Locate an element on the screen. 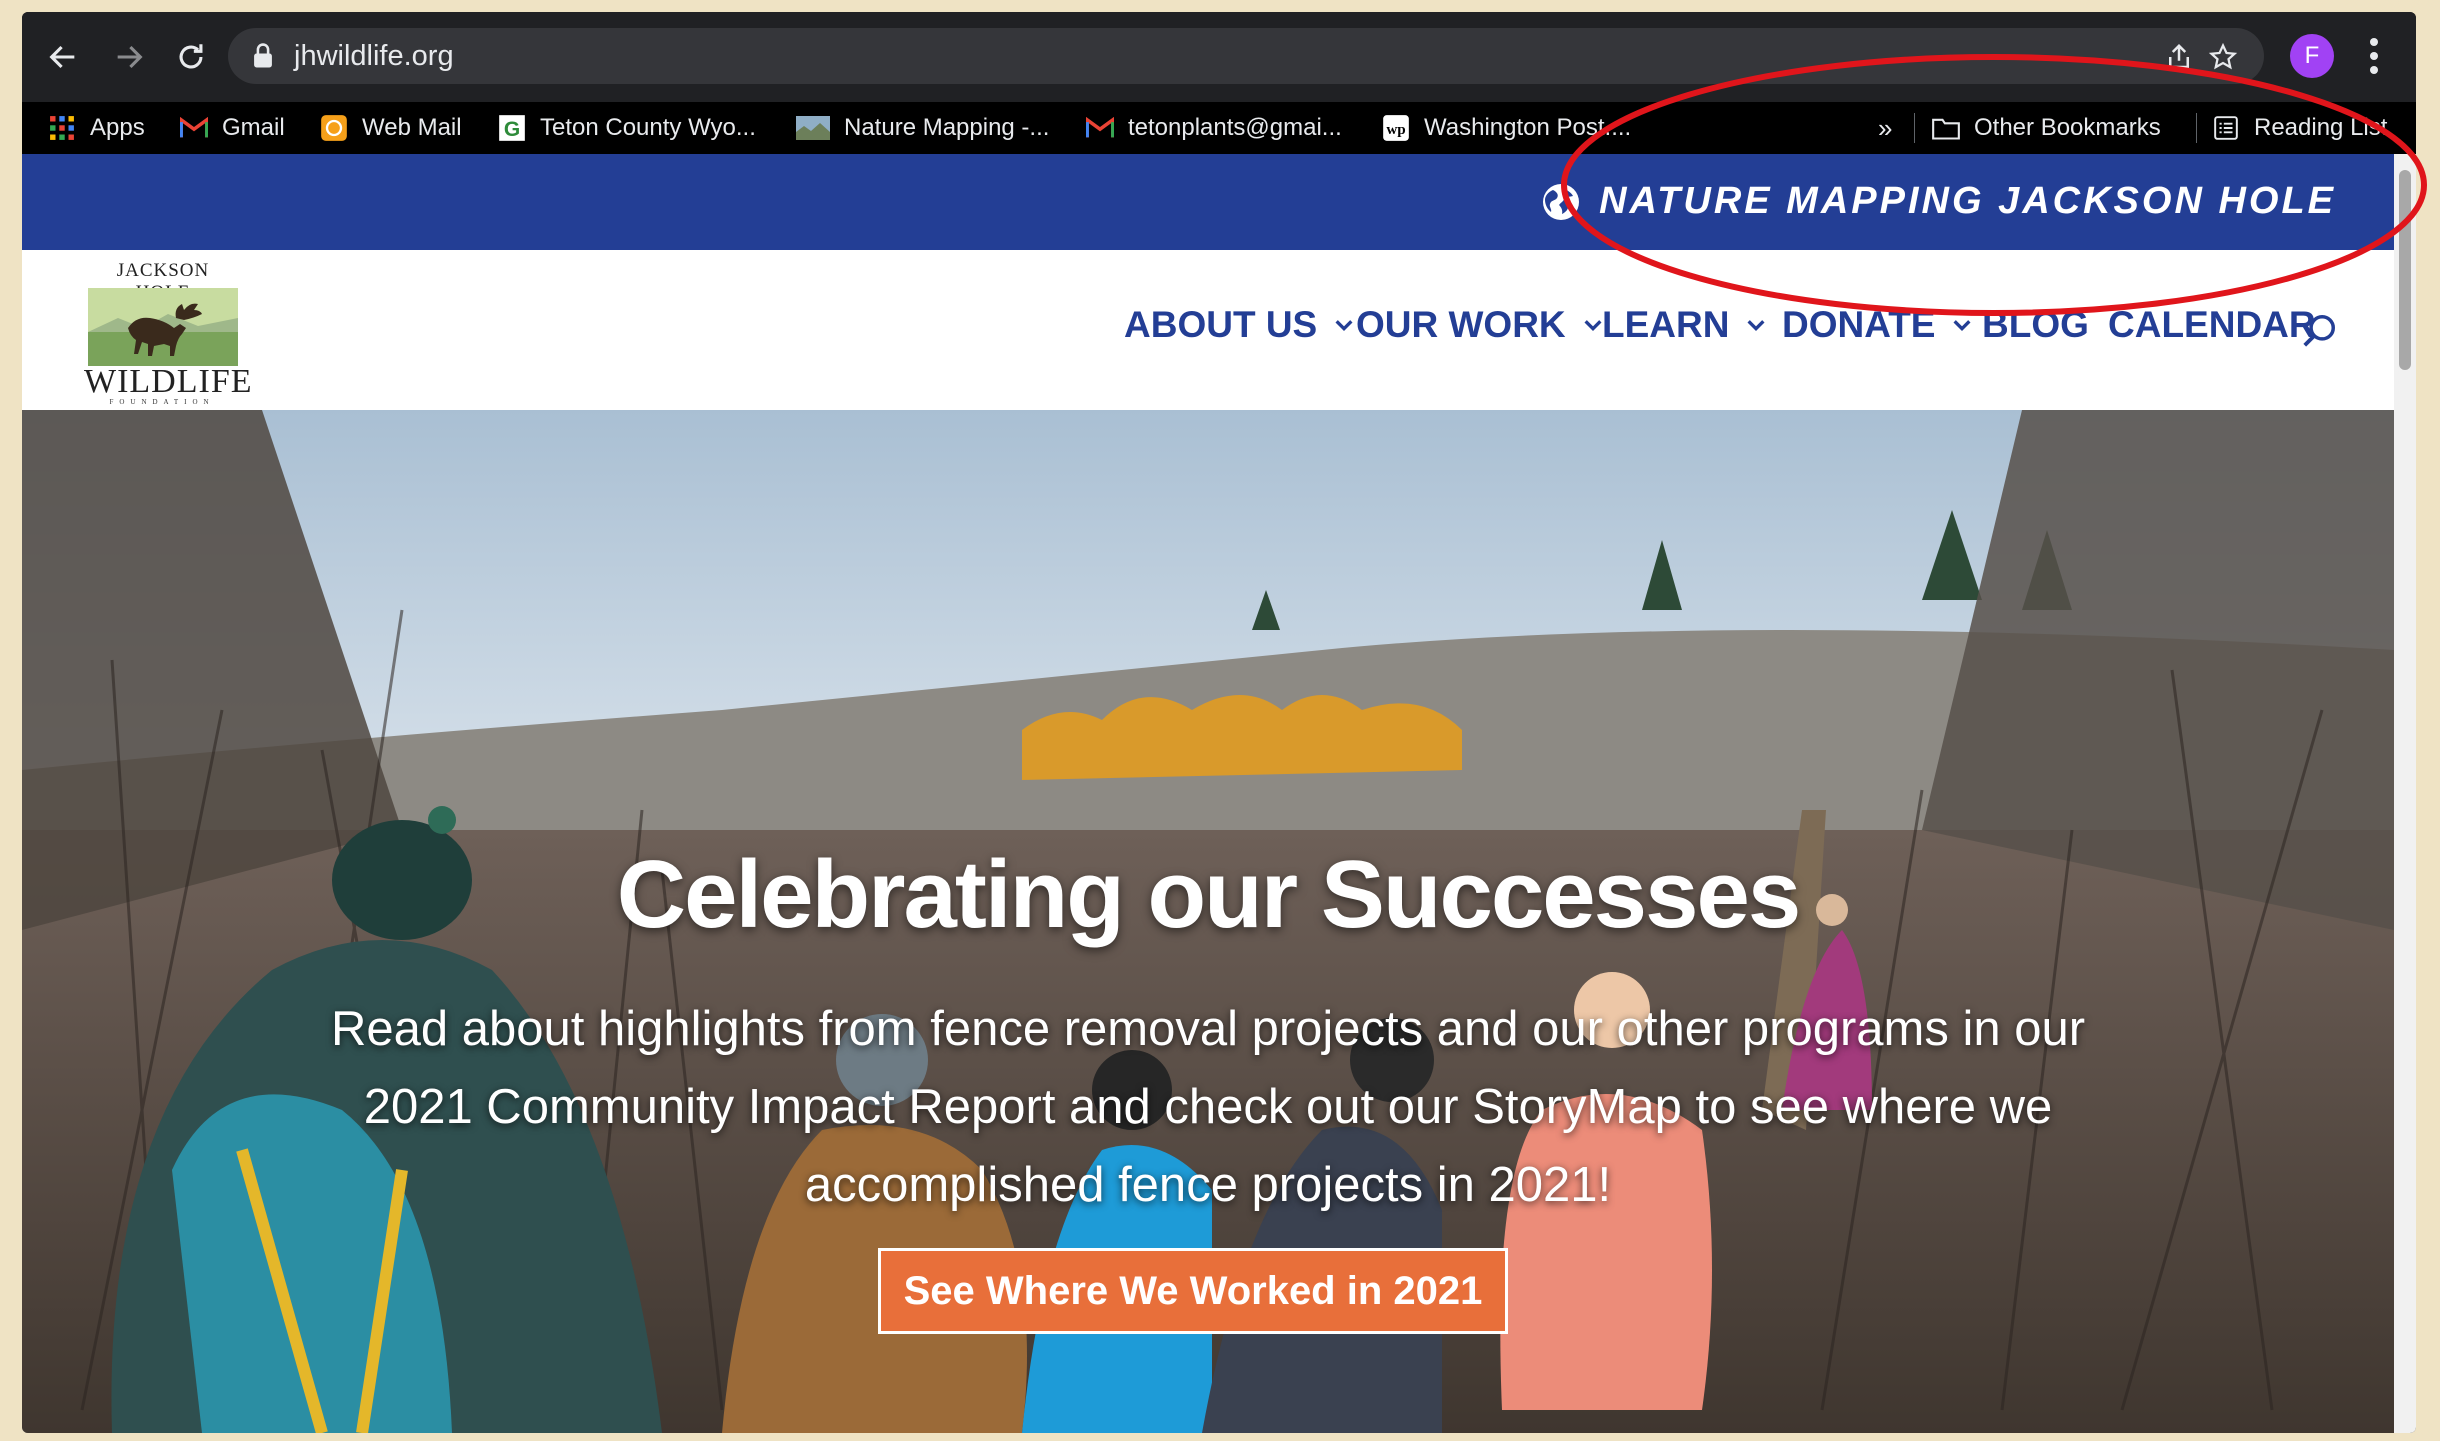 This screenshot has height=1441, width=2440. address-bar: jhwildlife.org is located at coordinates (1246, 56).